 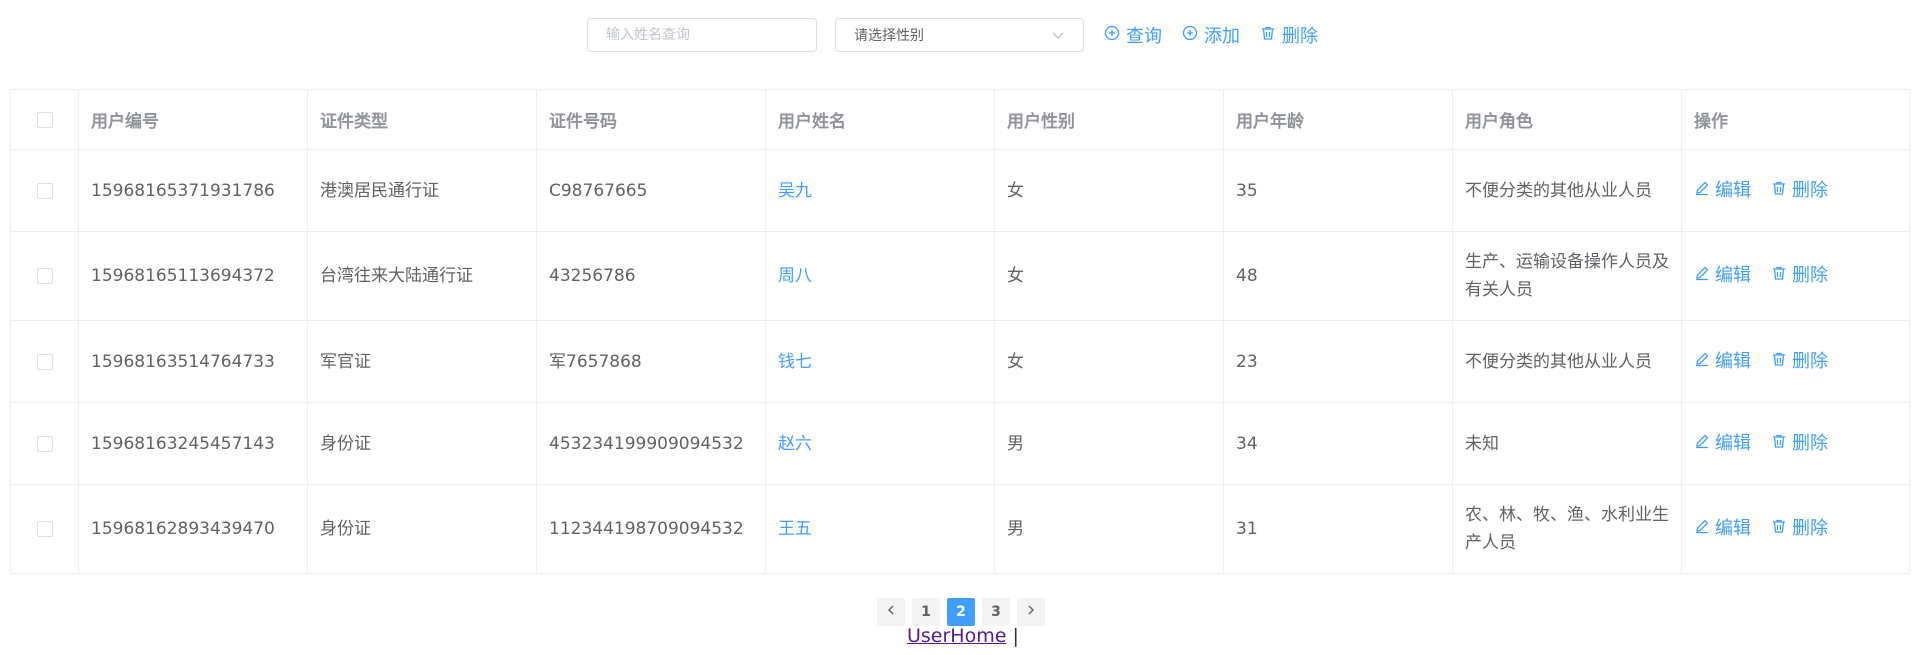 What do you see at coordinates (1289, 35) in the screenshot?
I see `batch-delete-button: 删除` at bounding box center [1289, 35].